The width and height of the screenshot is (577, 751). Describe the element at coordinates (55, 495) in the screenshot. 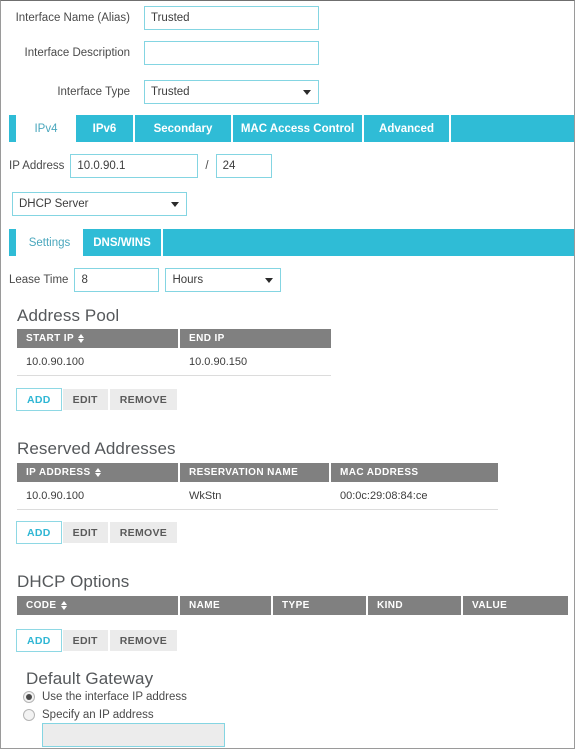

I see `cell-ip-address: 10.0.90.100` at that location.